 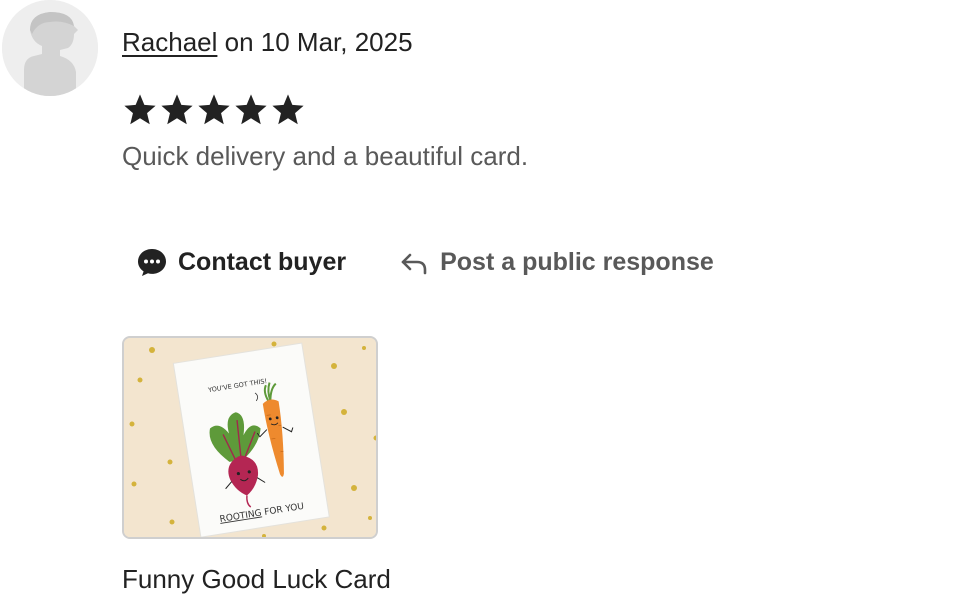 I want to click on review-text: Quick delivery and a beautiful card., so click(x=325, y=156).